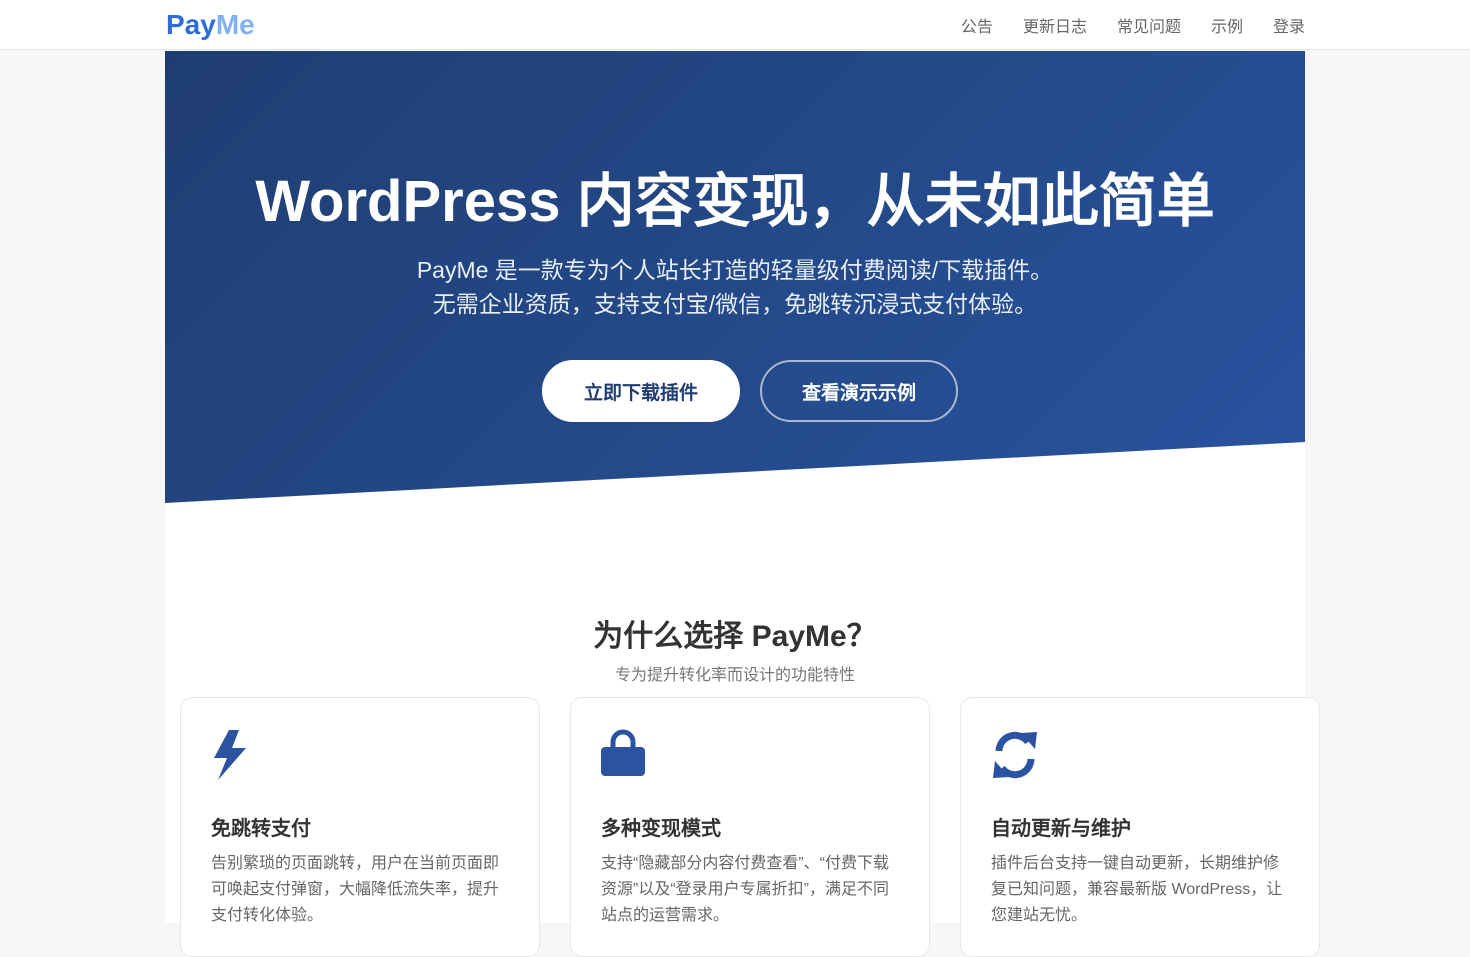  I want to click on nav-links: 公告 更新日志 常见问题 示例 登录, so click(1133, 25).